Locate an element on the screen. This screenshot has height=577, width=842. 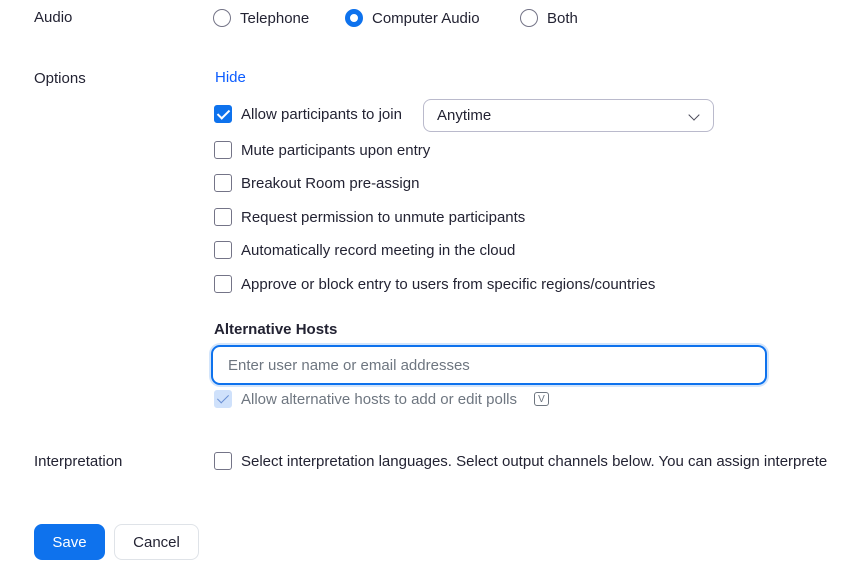
breakout-preassign-checkbox is located at coordinates (223, 183).